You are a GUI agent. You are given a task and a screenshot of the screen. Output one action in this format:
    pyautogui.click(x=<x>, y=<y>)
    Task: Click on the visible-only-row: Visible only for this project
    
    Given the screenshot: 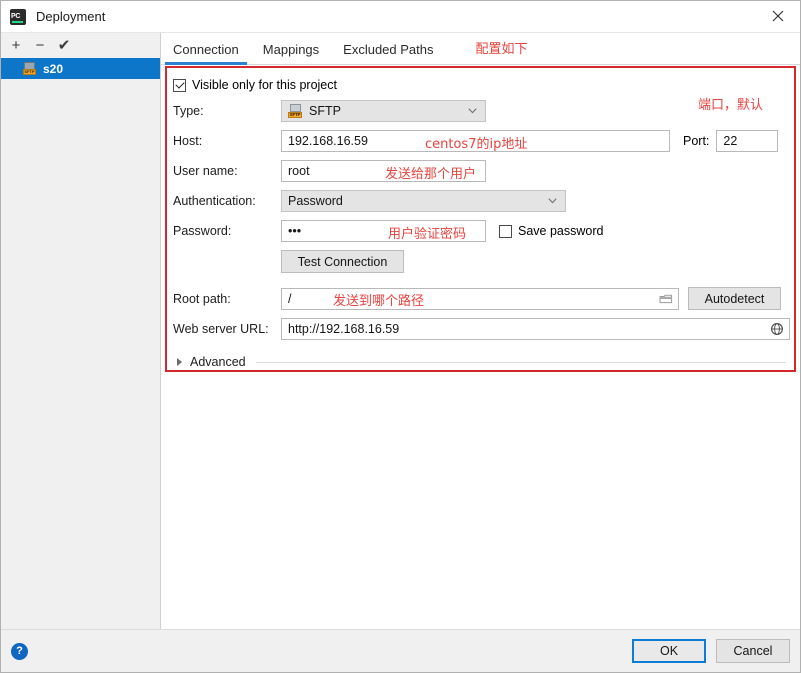 What is the action you would take?
    pyautogui.click(x=486, y=85)
    